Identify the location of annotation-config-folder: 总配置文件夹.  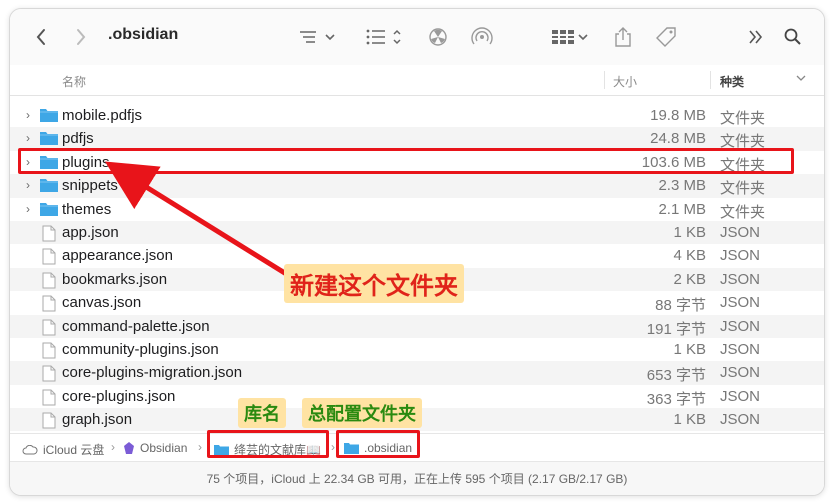
(362, 413).